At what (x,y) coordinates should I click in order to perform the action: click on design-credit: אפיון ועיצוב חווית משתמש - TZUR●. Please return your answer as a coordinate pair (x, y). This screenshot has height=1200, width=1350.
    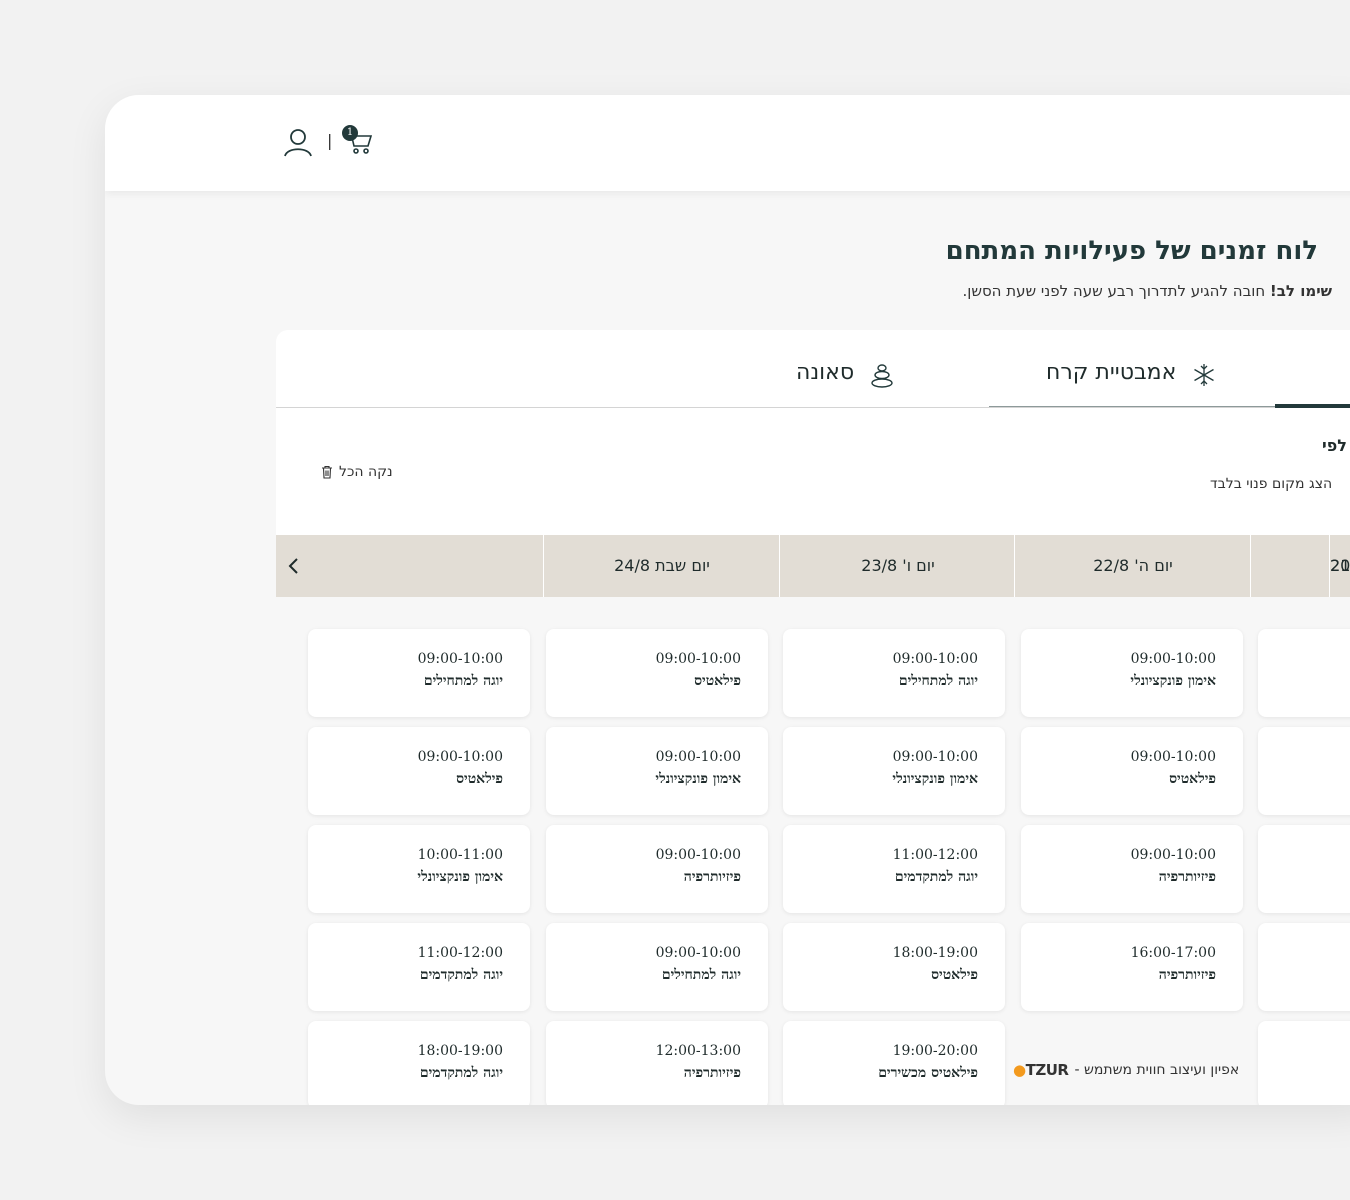
    Looking at the image, I should click on (1126, 1070).